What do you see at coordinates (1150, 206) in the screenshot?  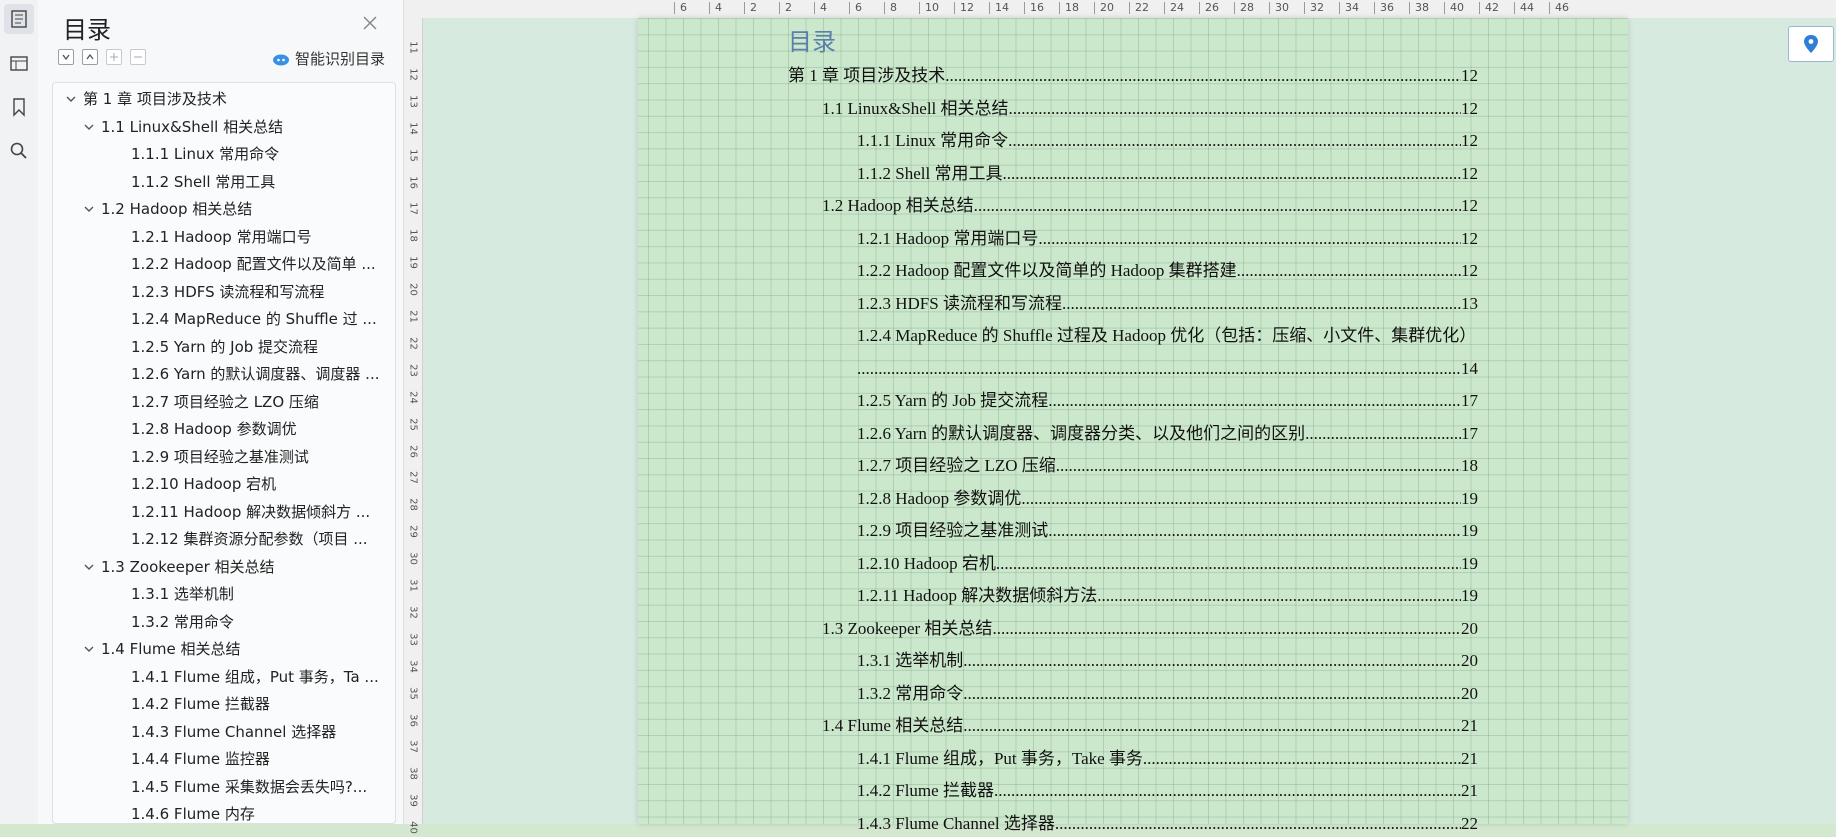 I see `toc-entry: 1.2 Hadoop 相关总结 12` at bounding box center [1150, 206].